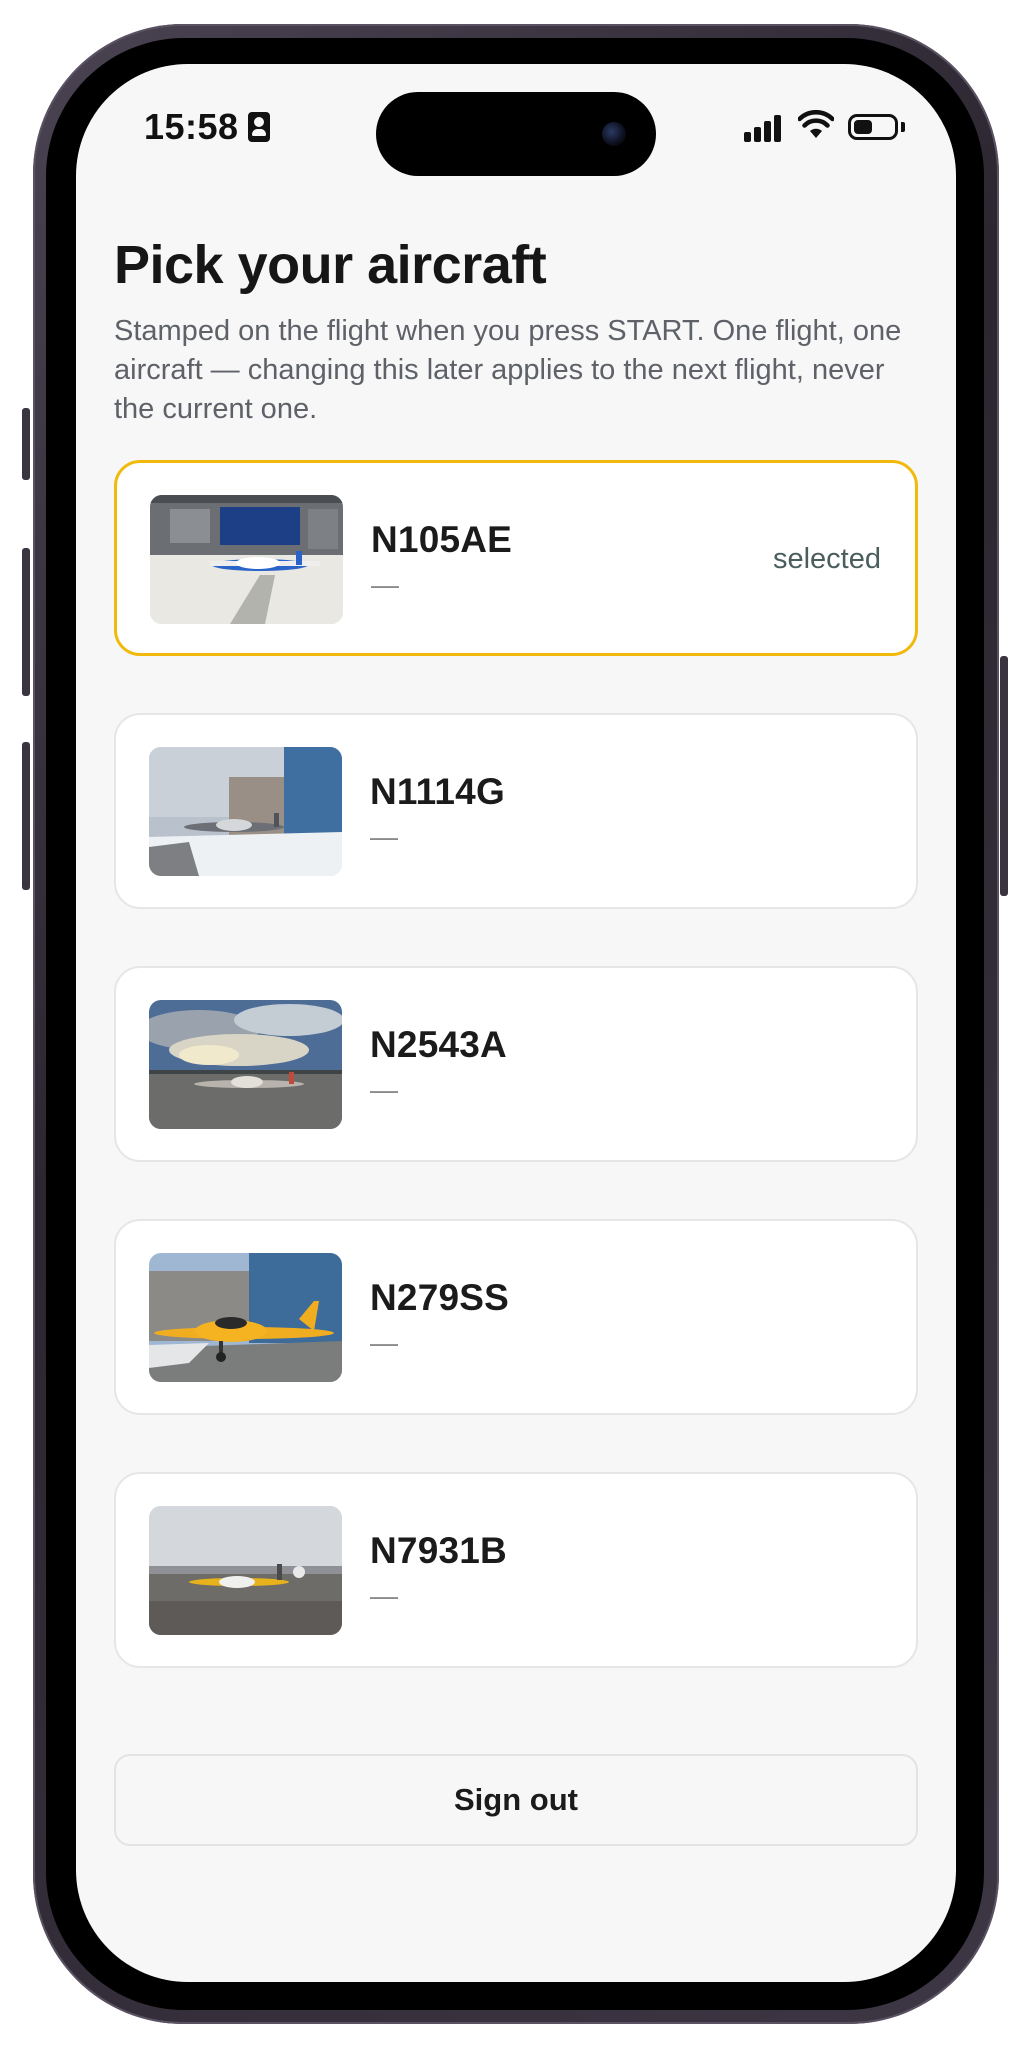 Image resolution: width=1030 pixels, height=2048 pixels. Describe the element at coordinates (330, 265) in the screenshot. I see `page-title: Pick your aircraft` at that location.